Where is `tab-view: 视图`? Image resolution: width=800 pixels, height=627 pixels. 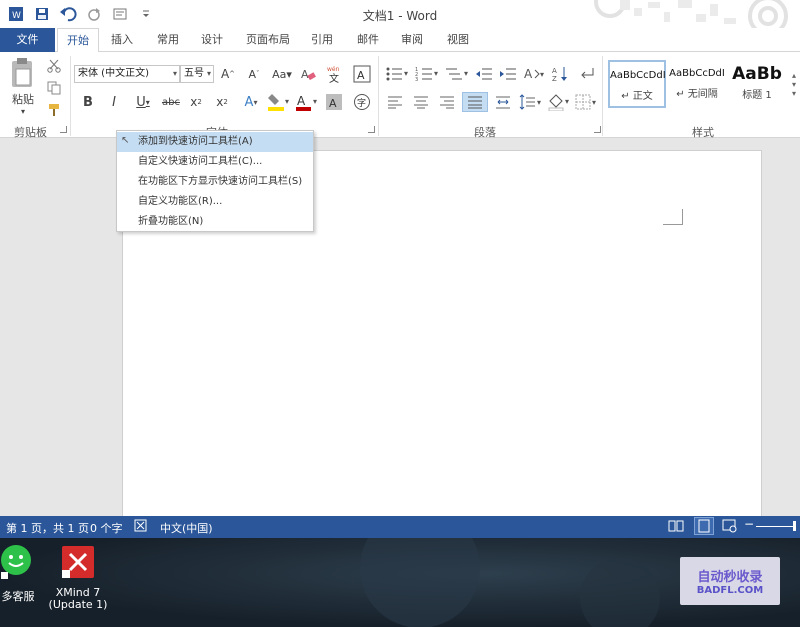 tab-view: 视图 is located at coordinates (458, 40).